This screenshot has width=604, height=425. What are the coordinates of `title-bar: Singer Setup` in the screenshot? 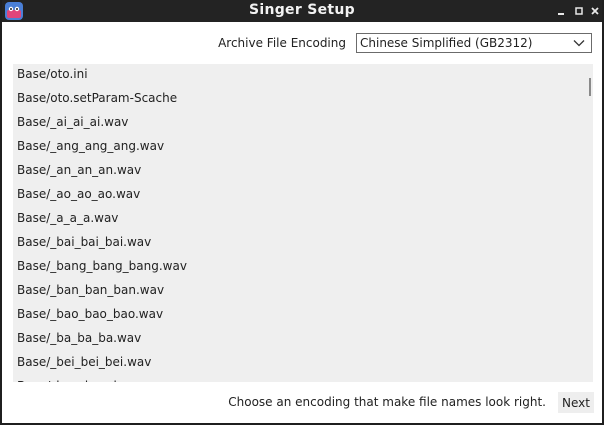 It's located at (302, 11).